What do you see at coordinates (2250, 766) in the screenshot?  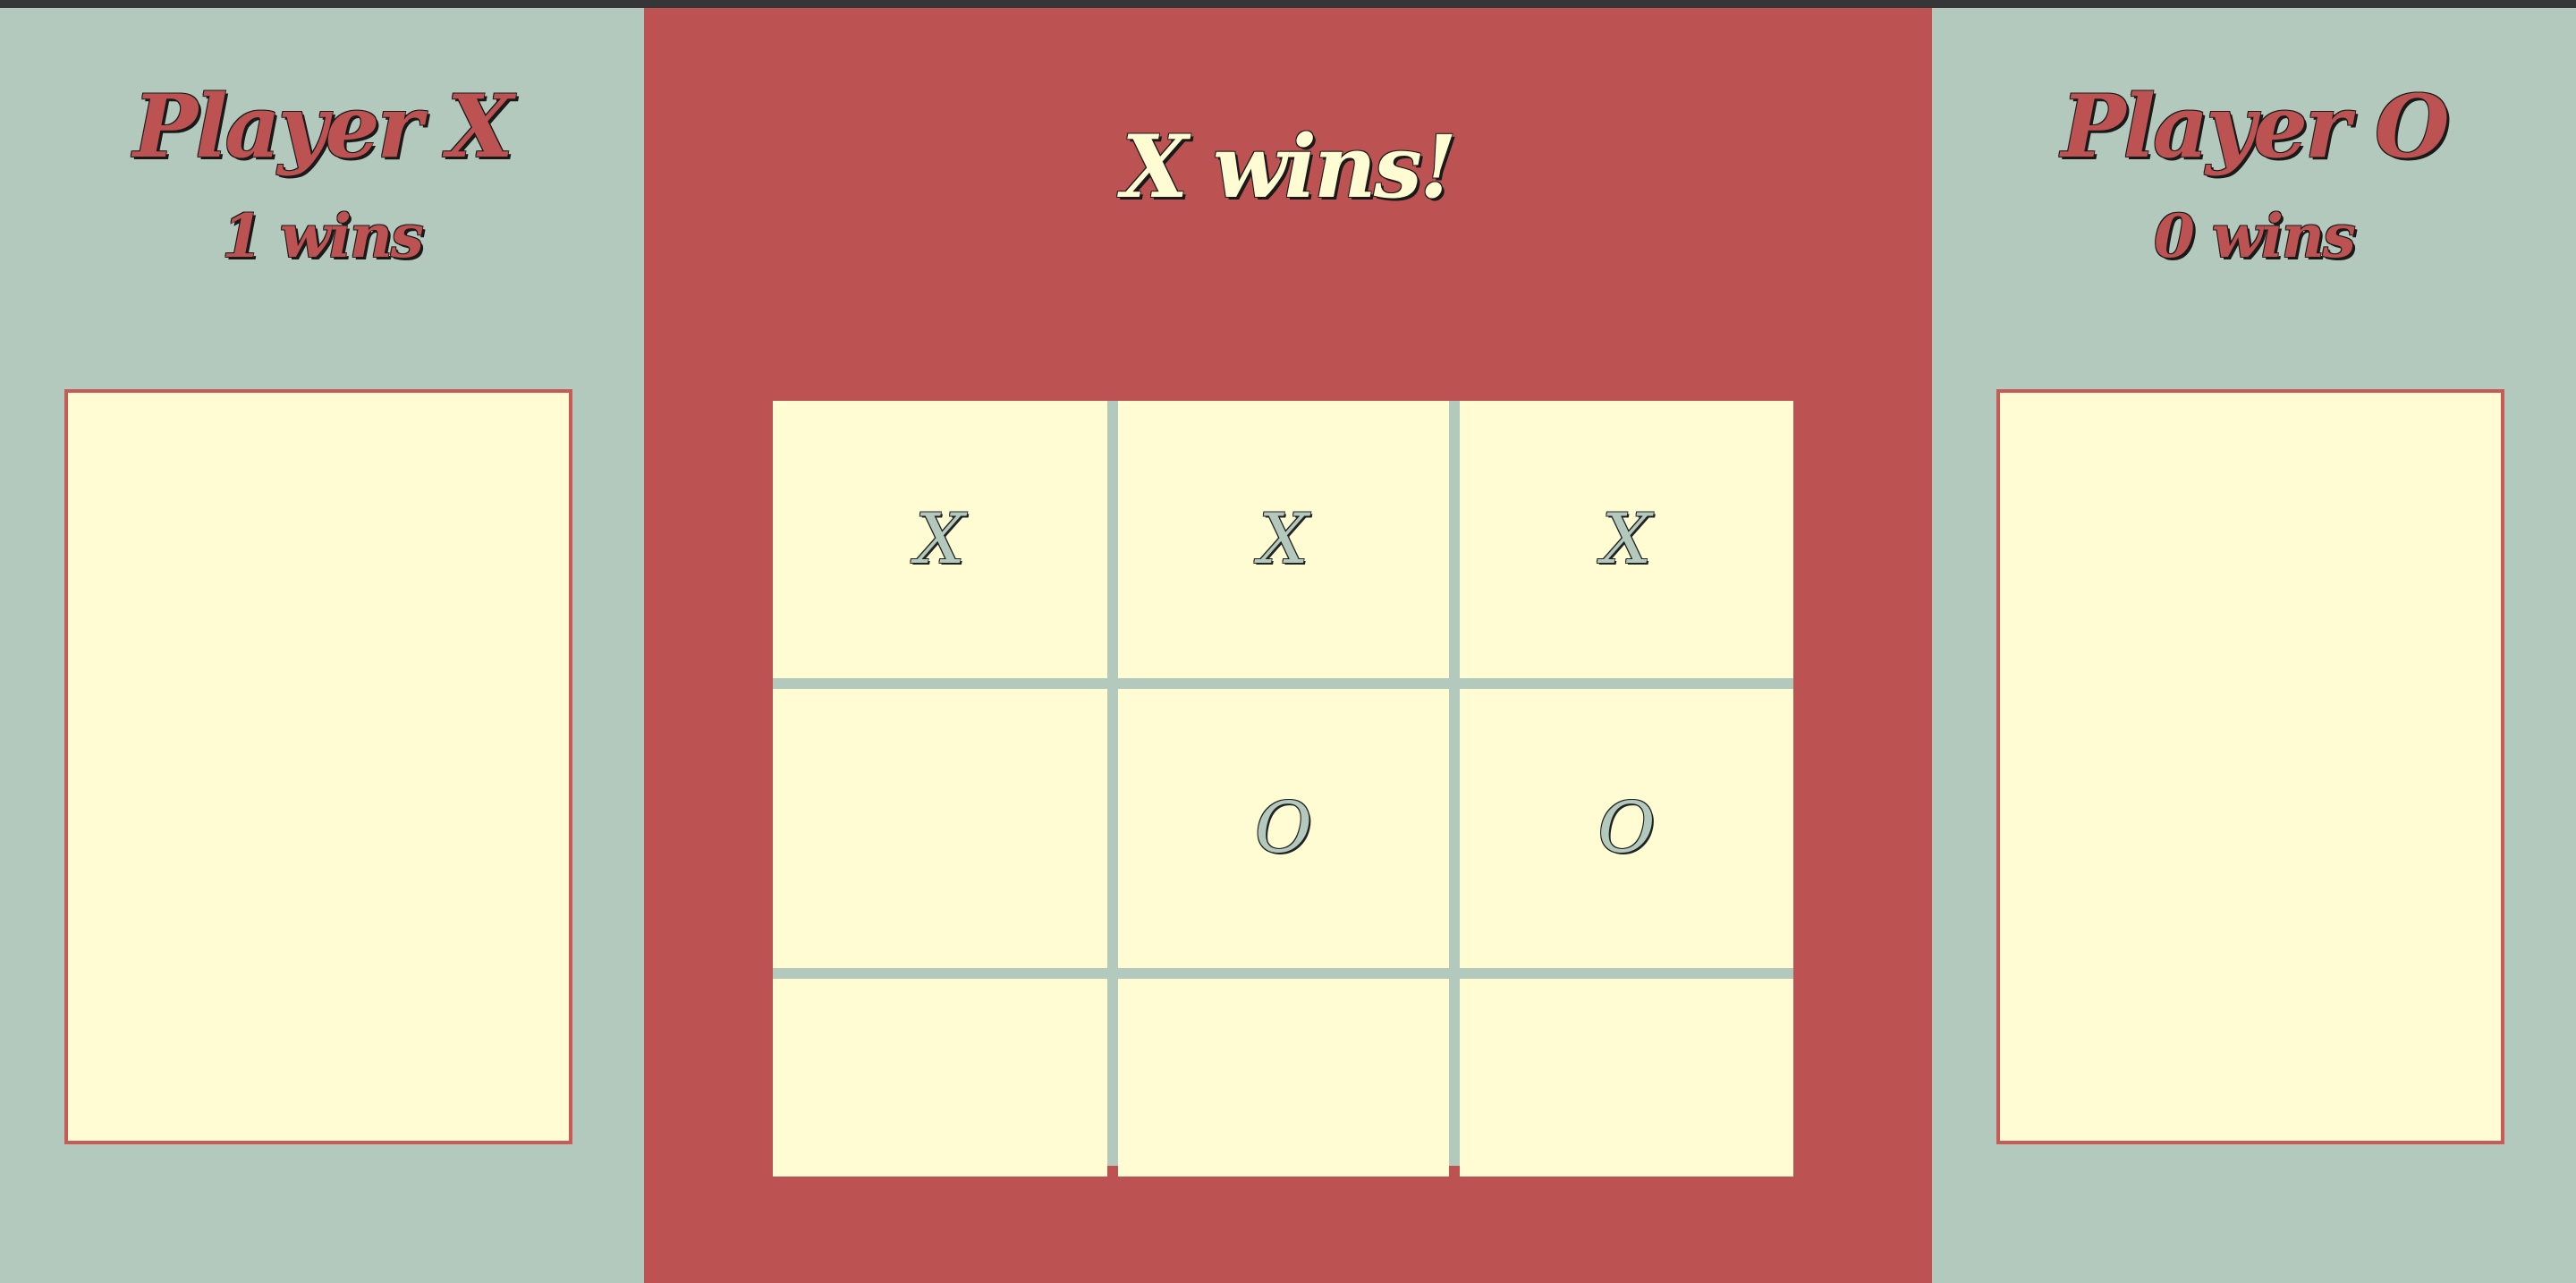 I see `player-o-history-box` at bounding box center [2250, 766].